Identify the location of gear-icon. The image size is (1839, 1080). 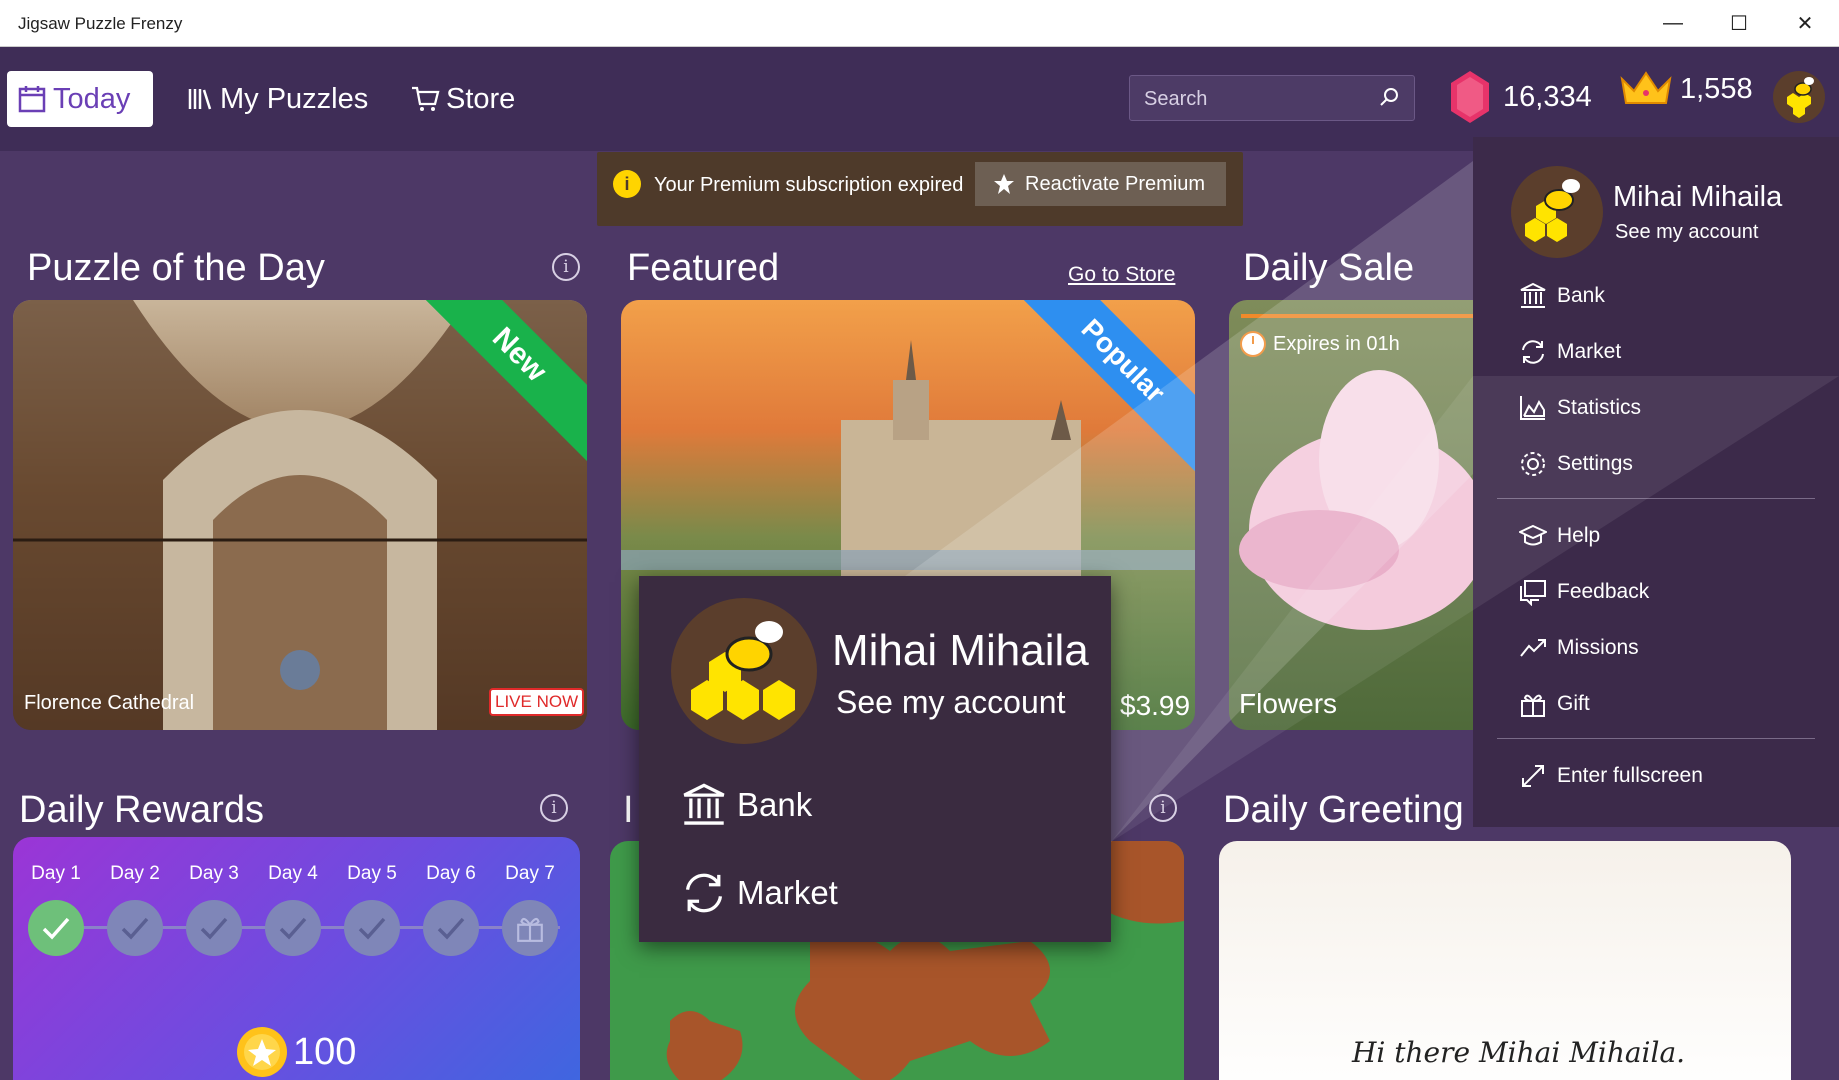
(1533, 464).